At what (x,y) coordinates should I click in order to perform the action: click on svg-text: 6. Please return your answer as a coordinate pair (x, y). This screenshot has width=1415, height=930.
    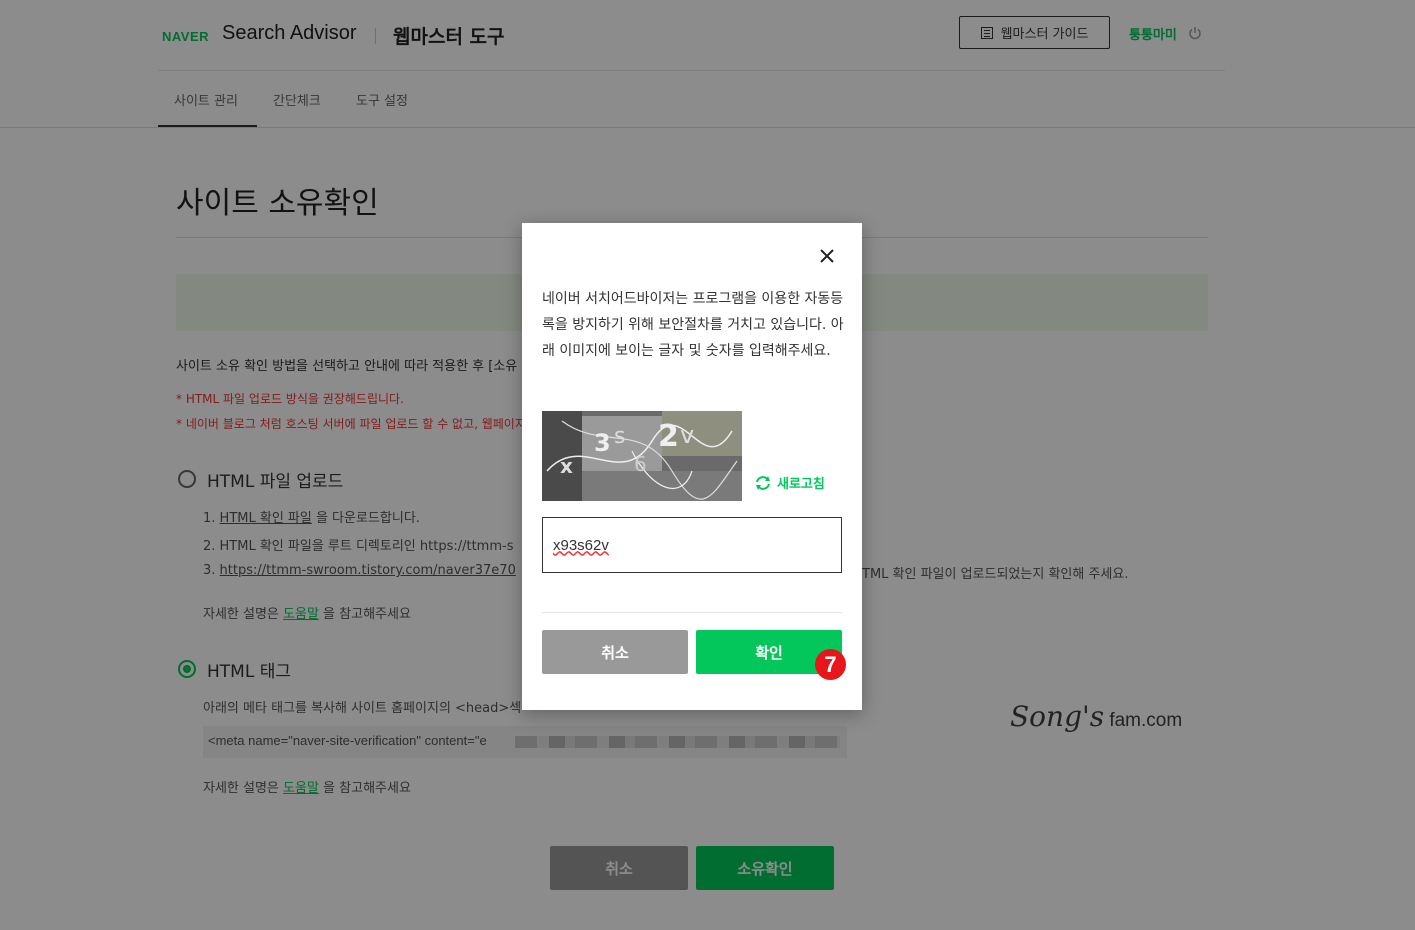
    Looking at the image, I should click on (640, 464).